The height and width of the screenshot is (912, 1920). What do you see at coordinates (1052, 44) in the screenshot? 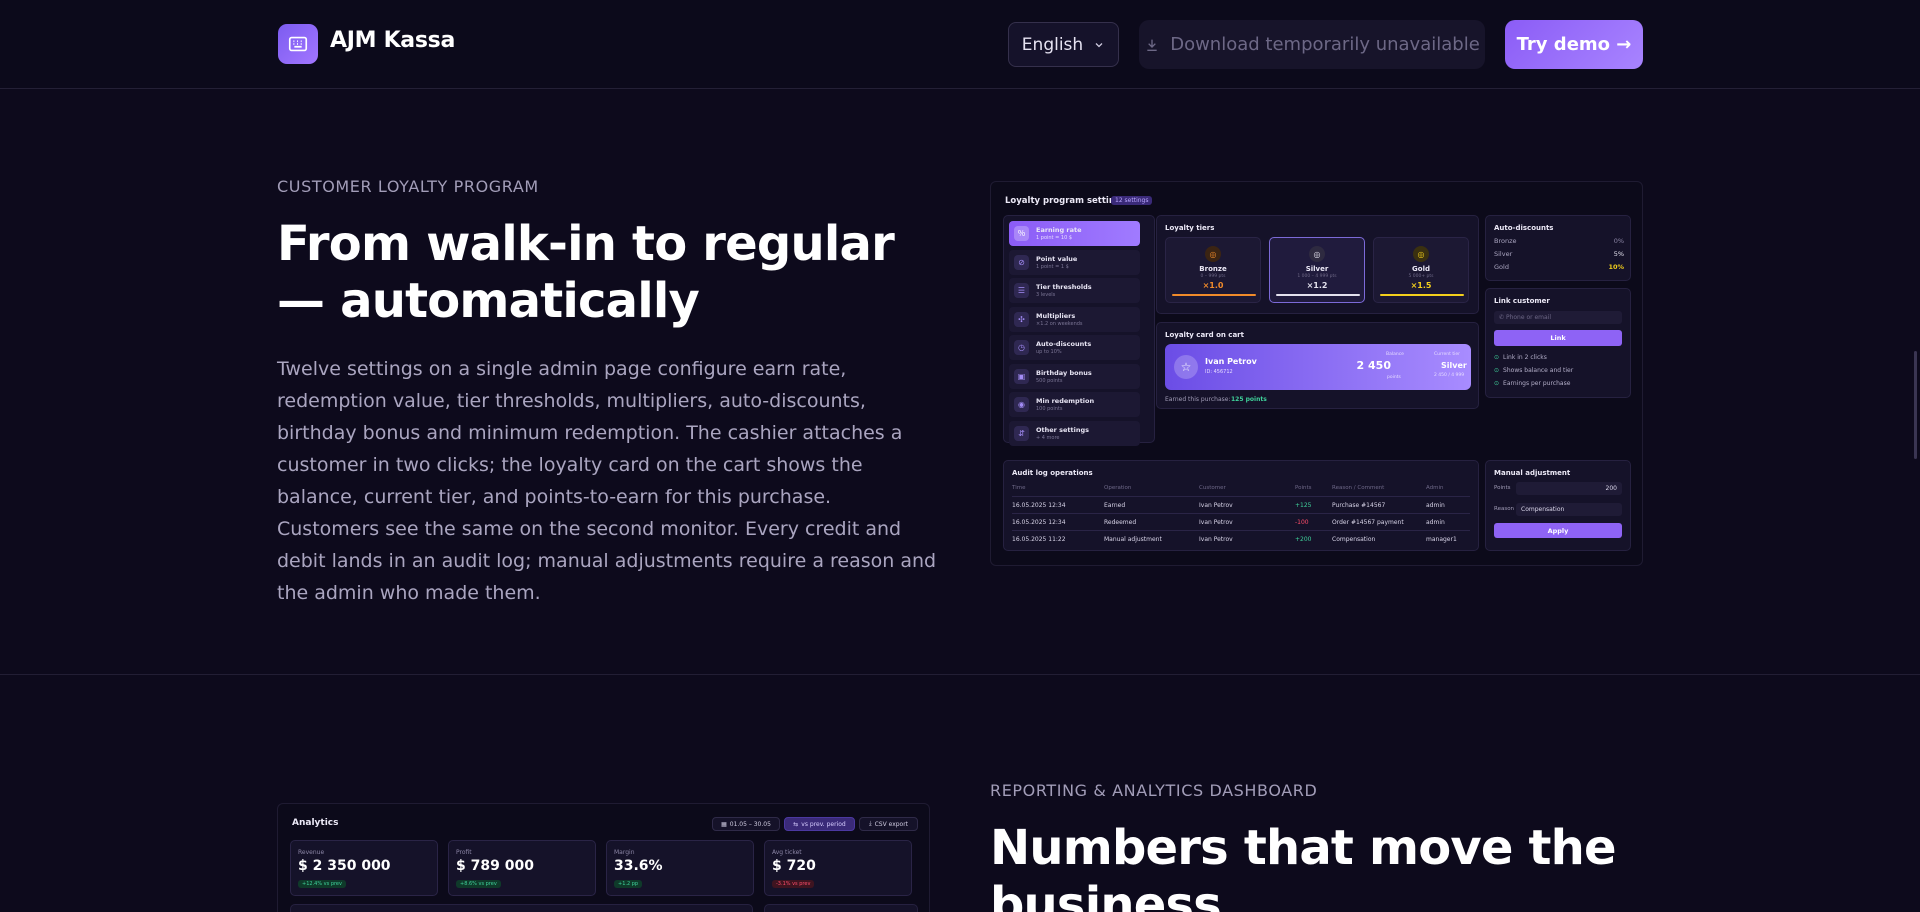
I see `language-label: English` at bounding box center [1052, 44].